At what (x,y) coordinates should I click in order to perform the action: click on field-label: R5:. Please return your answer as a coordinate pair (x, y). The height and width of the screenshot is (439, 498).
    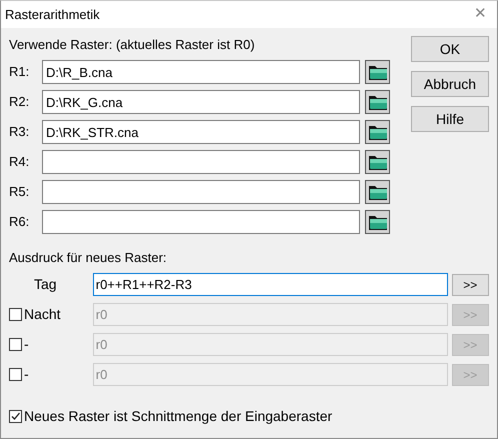
    Looking at the image, I should click on (19, 192).